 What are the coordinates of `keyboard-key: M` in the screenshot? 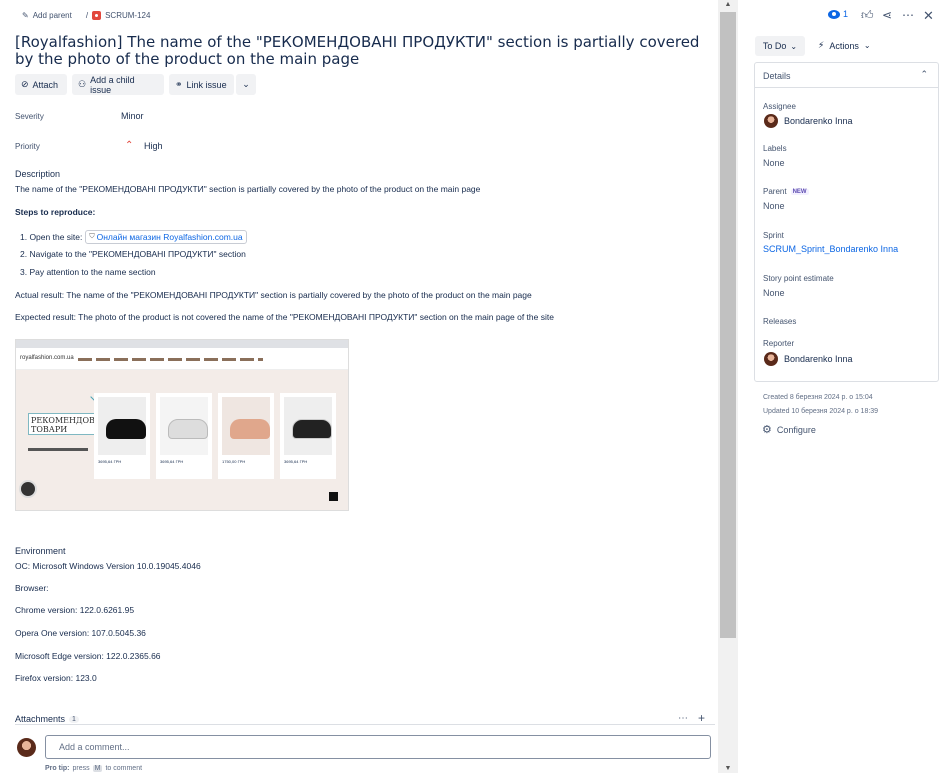 It's located at (97, 768).